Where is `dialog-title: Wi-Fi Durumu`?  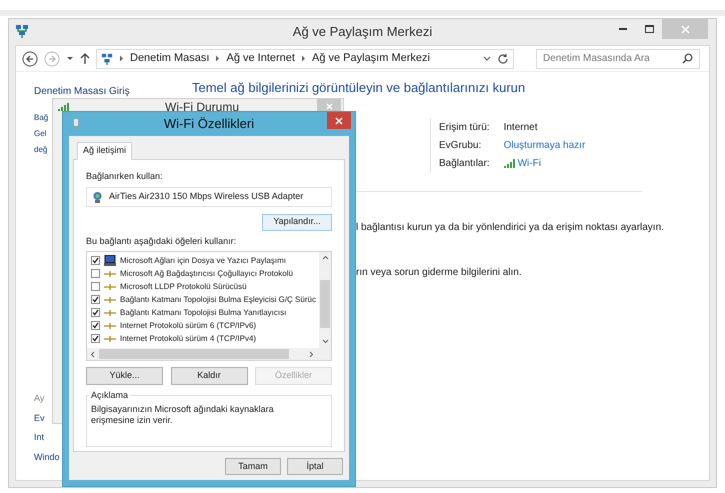 dialog-title: Wi-Fi Durumu is located at coordinates (202, 107).